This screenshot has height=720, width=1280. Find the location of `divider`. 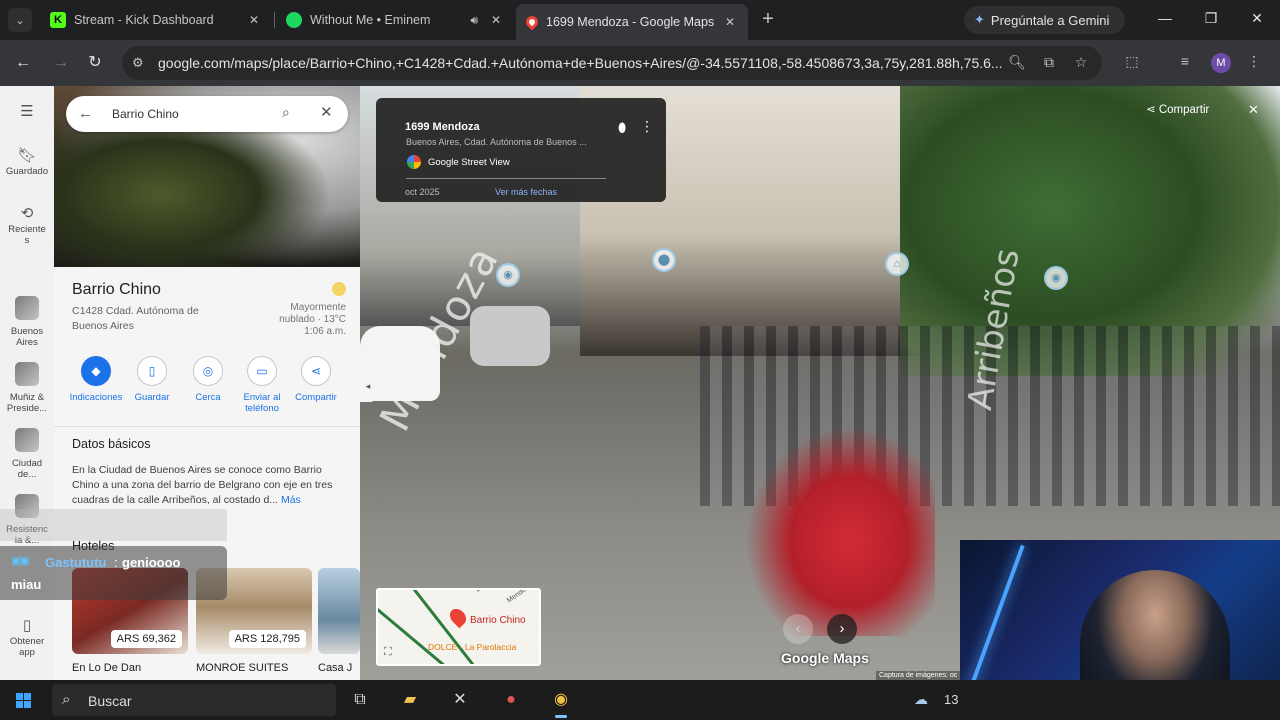

divider is located at coordinates (506, 178).